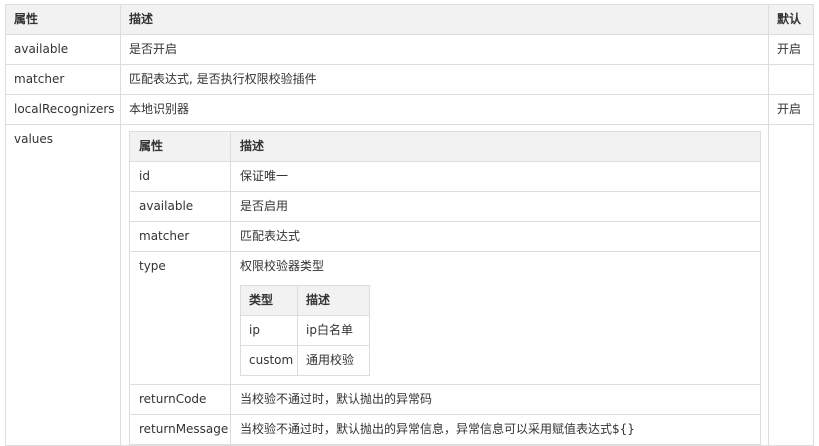 Image resolution: width=819 pixels, height=446 pixels. I want to click on values-name: matcher, so click(180, 236).